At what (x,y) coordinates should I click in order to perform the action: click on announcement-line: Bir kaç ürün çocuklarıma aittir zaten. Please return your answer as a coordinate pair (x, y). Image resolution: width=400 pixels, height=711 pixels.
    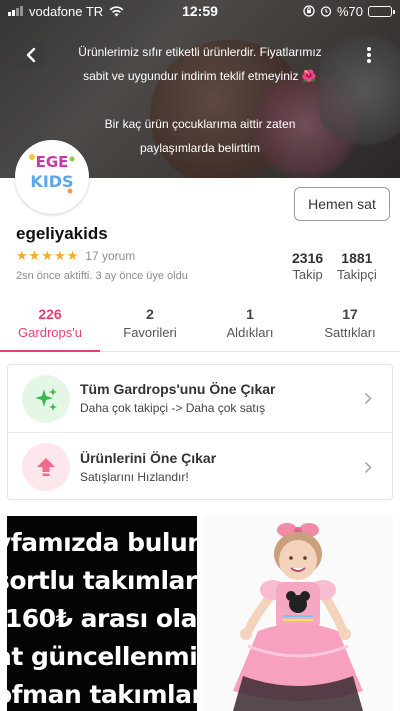
    Looking at the image, I should click on (200, 124).